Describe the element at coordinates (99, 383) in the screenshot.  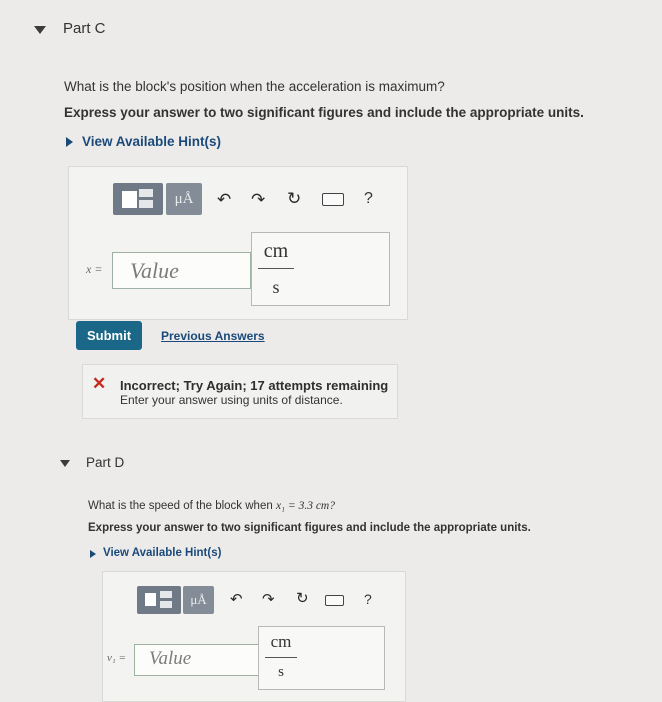
I see `incorrect-icon: ✕` at that location.